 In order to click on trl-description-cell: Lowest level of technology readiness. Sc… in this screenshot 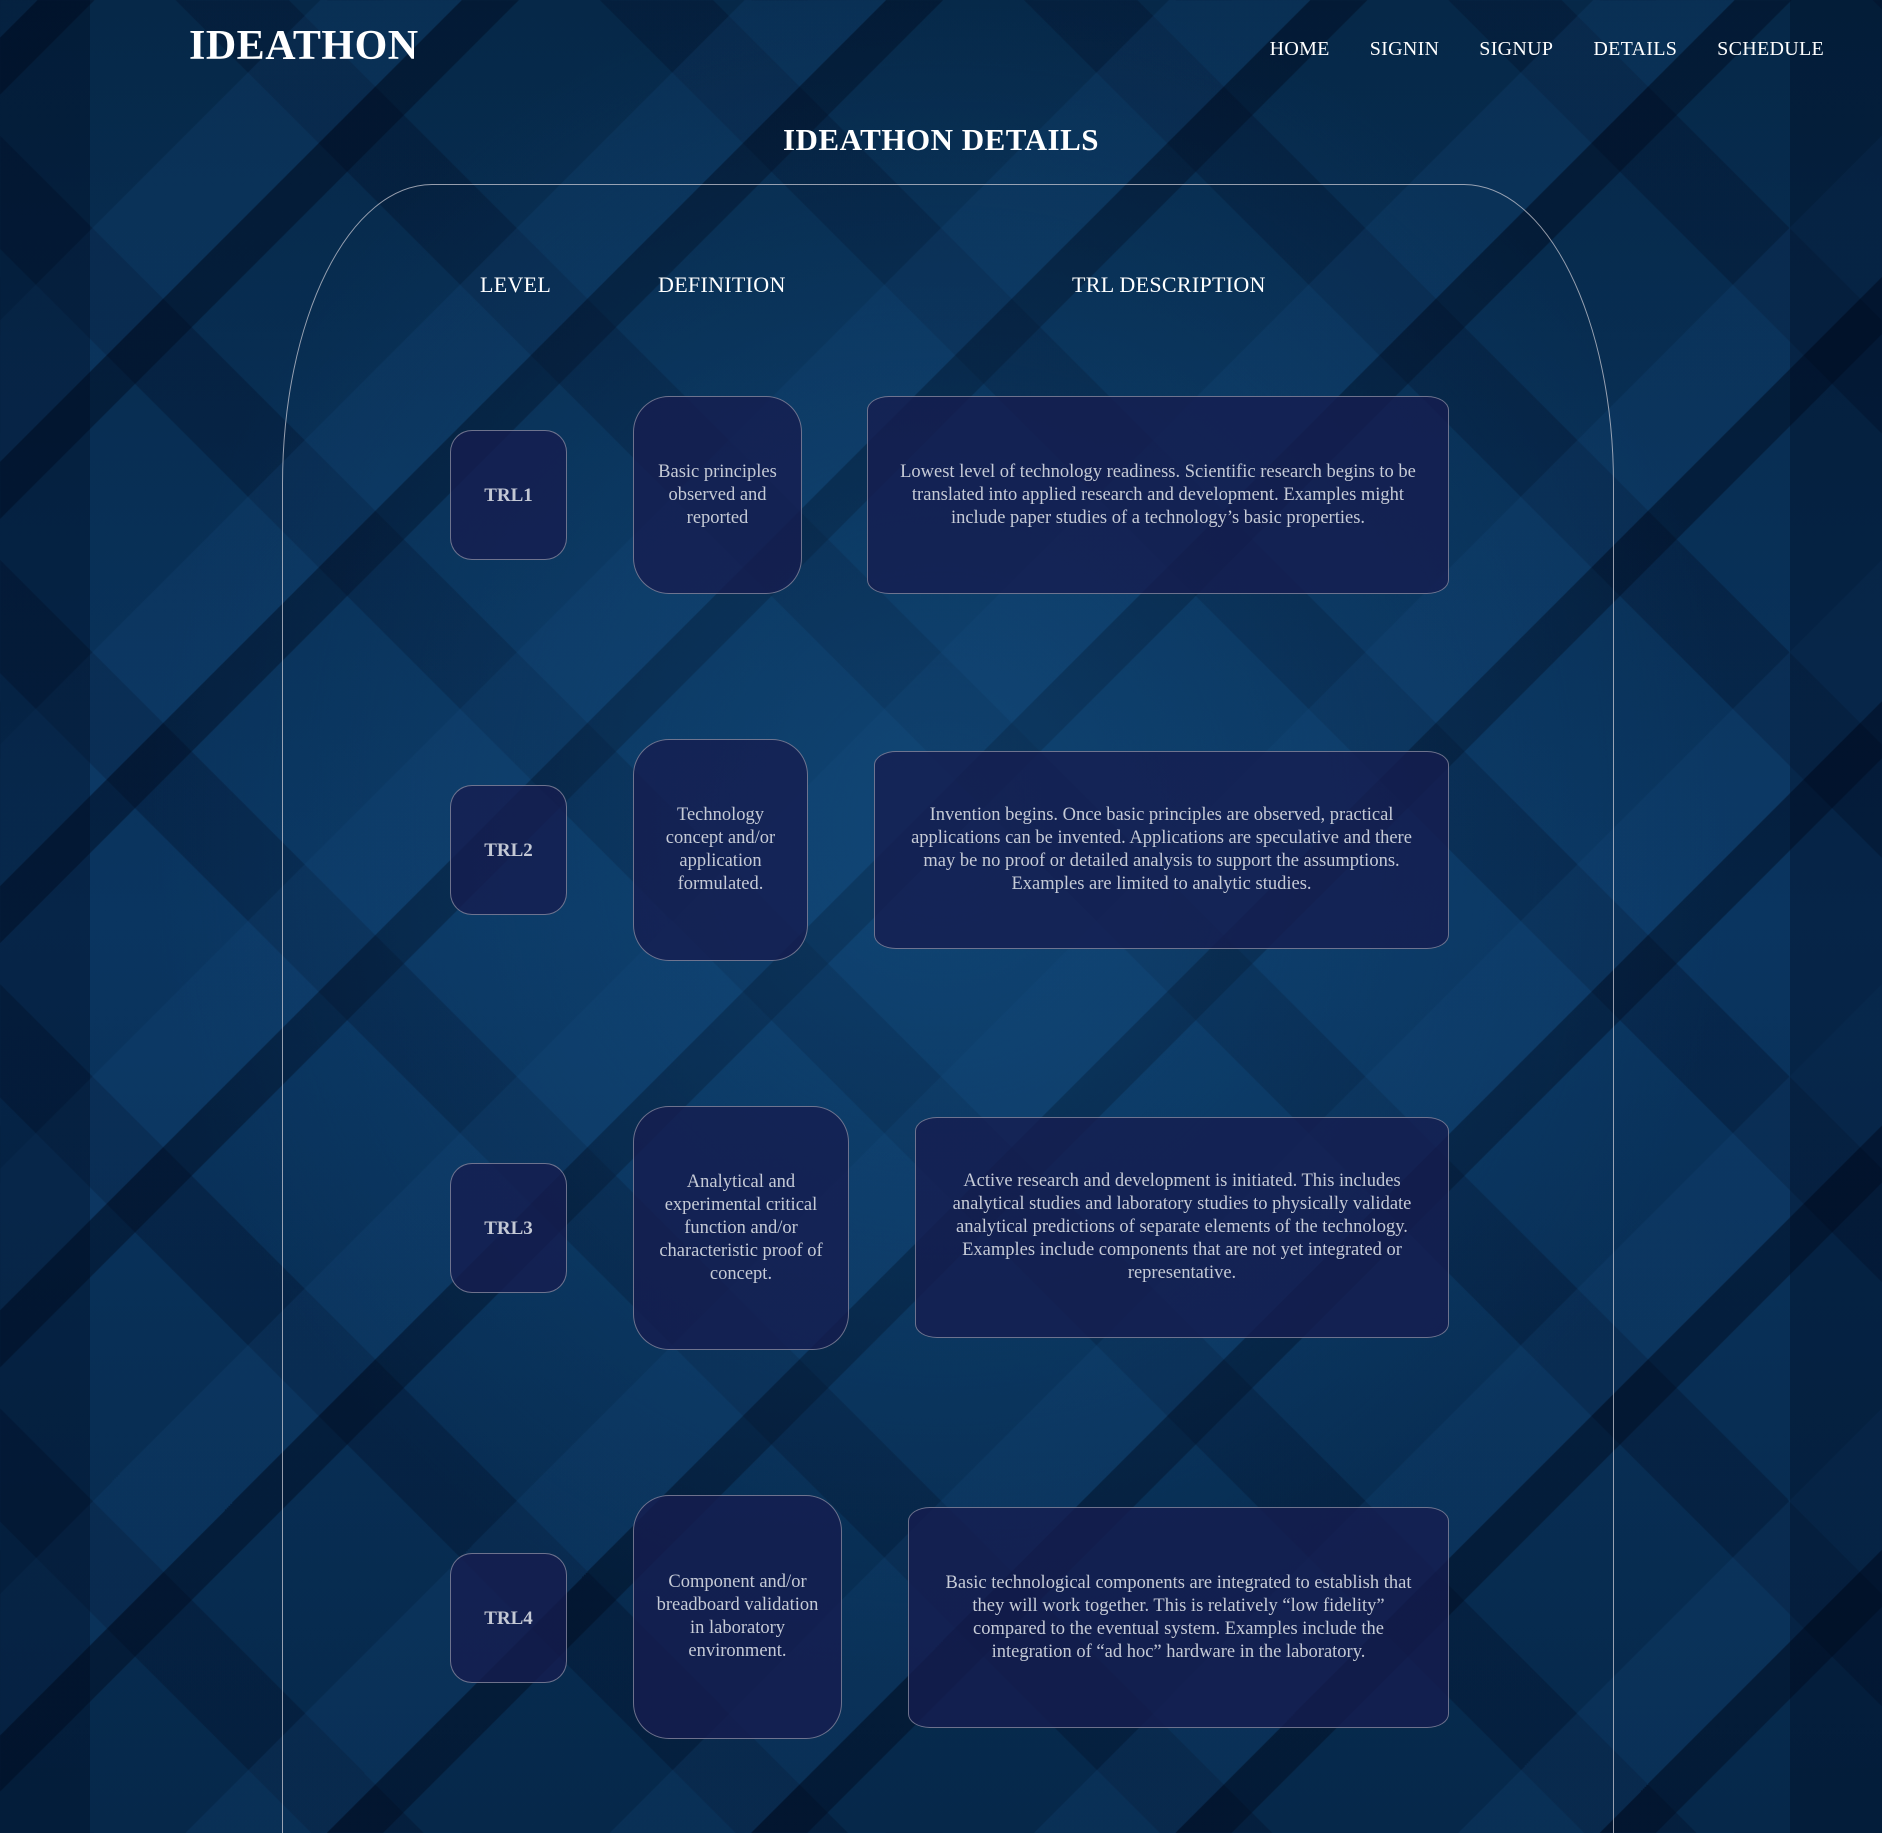, I will do `click(1158, 495)`.